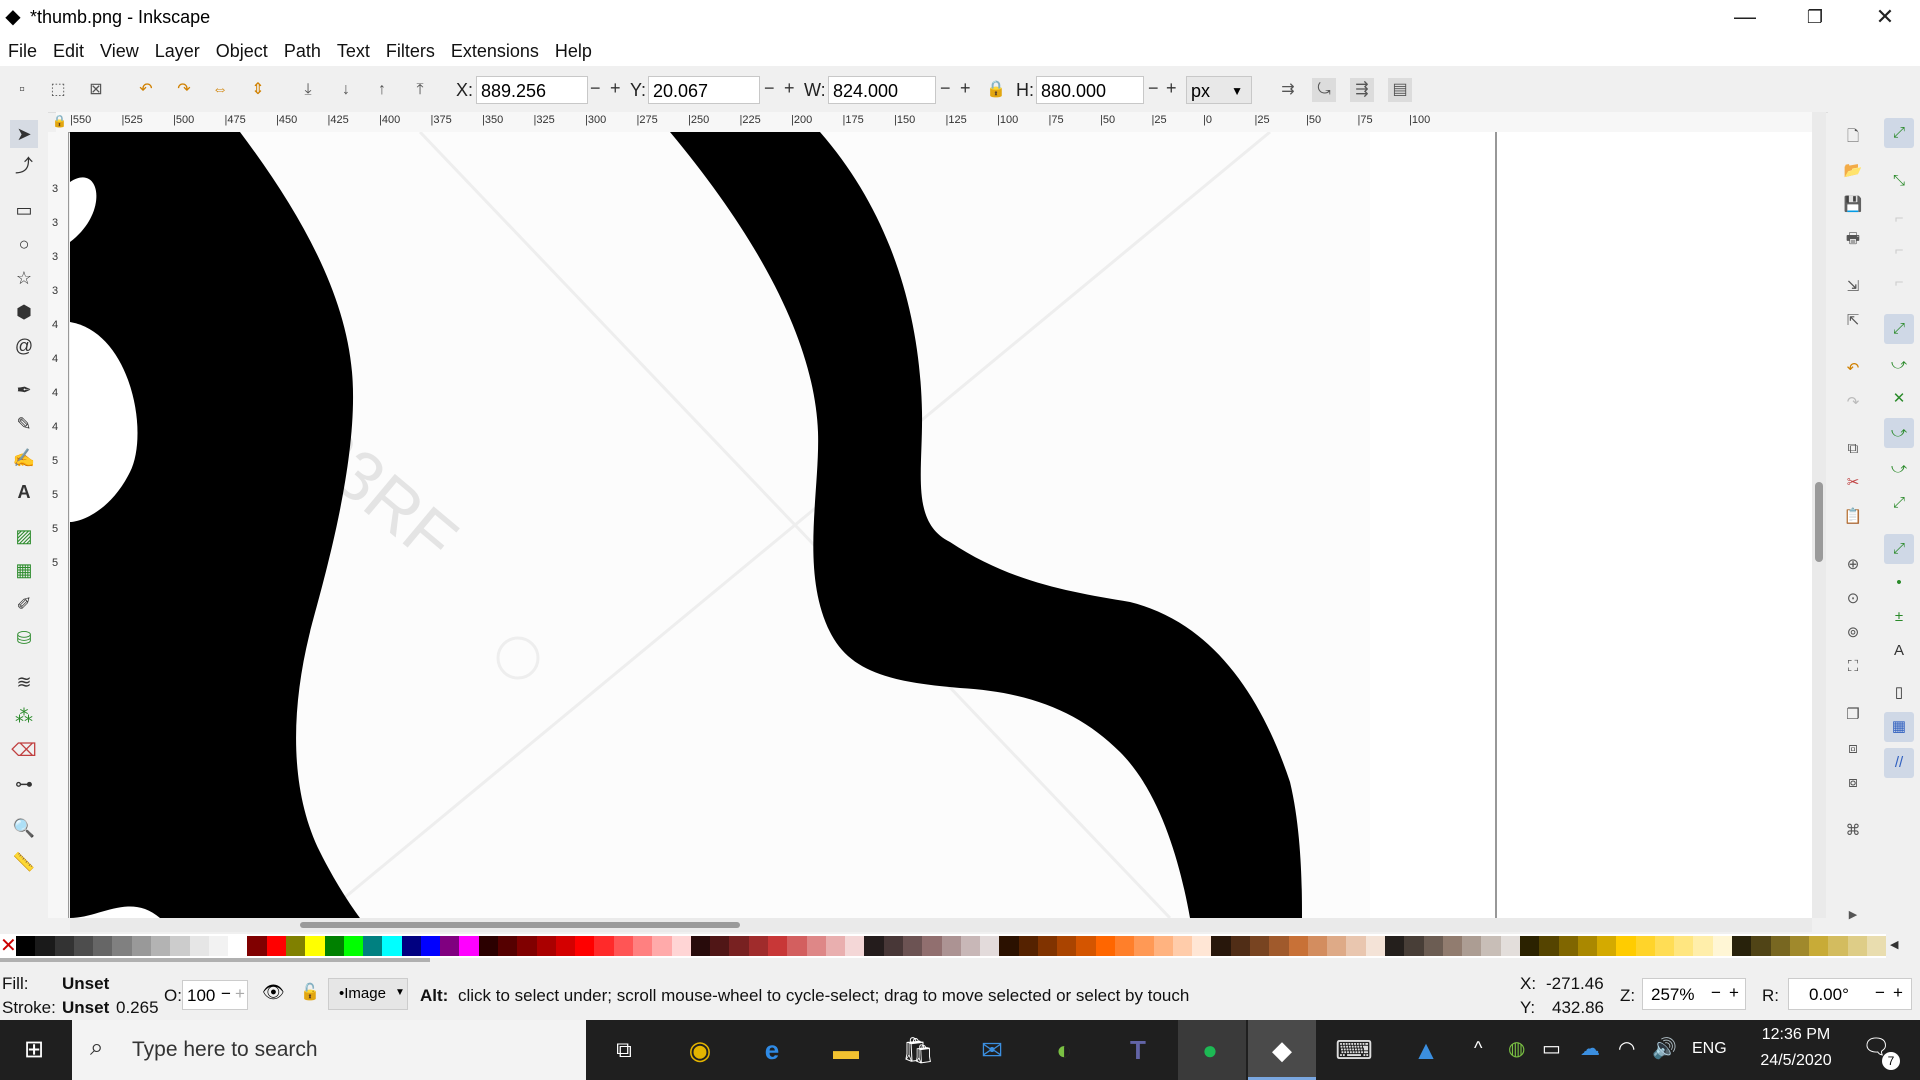  Describe the element at coordinates (1551, 1048) in the screenshot. I see `battery-icon: ▭` at that location.